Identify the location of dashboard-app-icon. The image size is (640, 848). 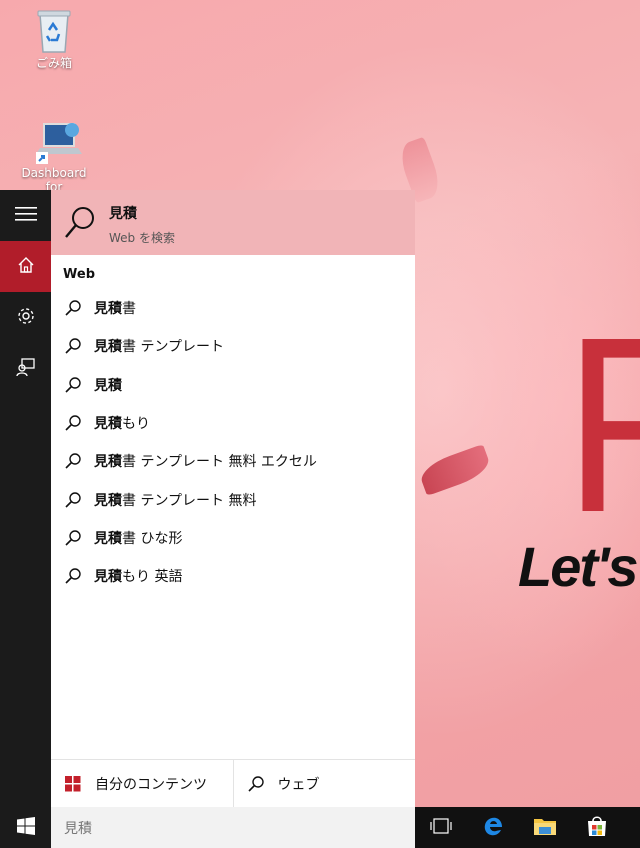
(57, 141).